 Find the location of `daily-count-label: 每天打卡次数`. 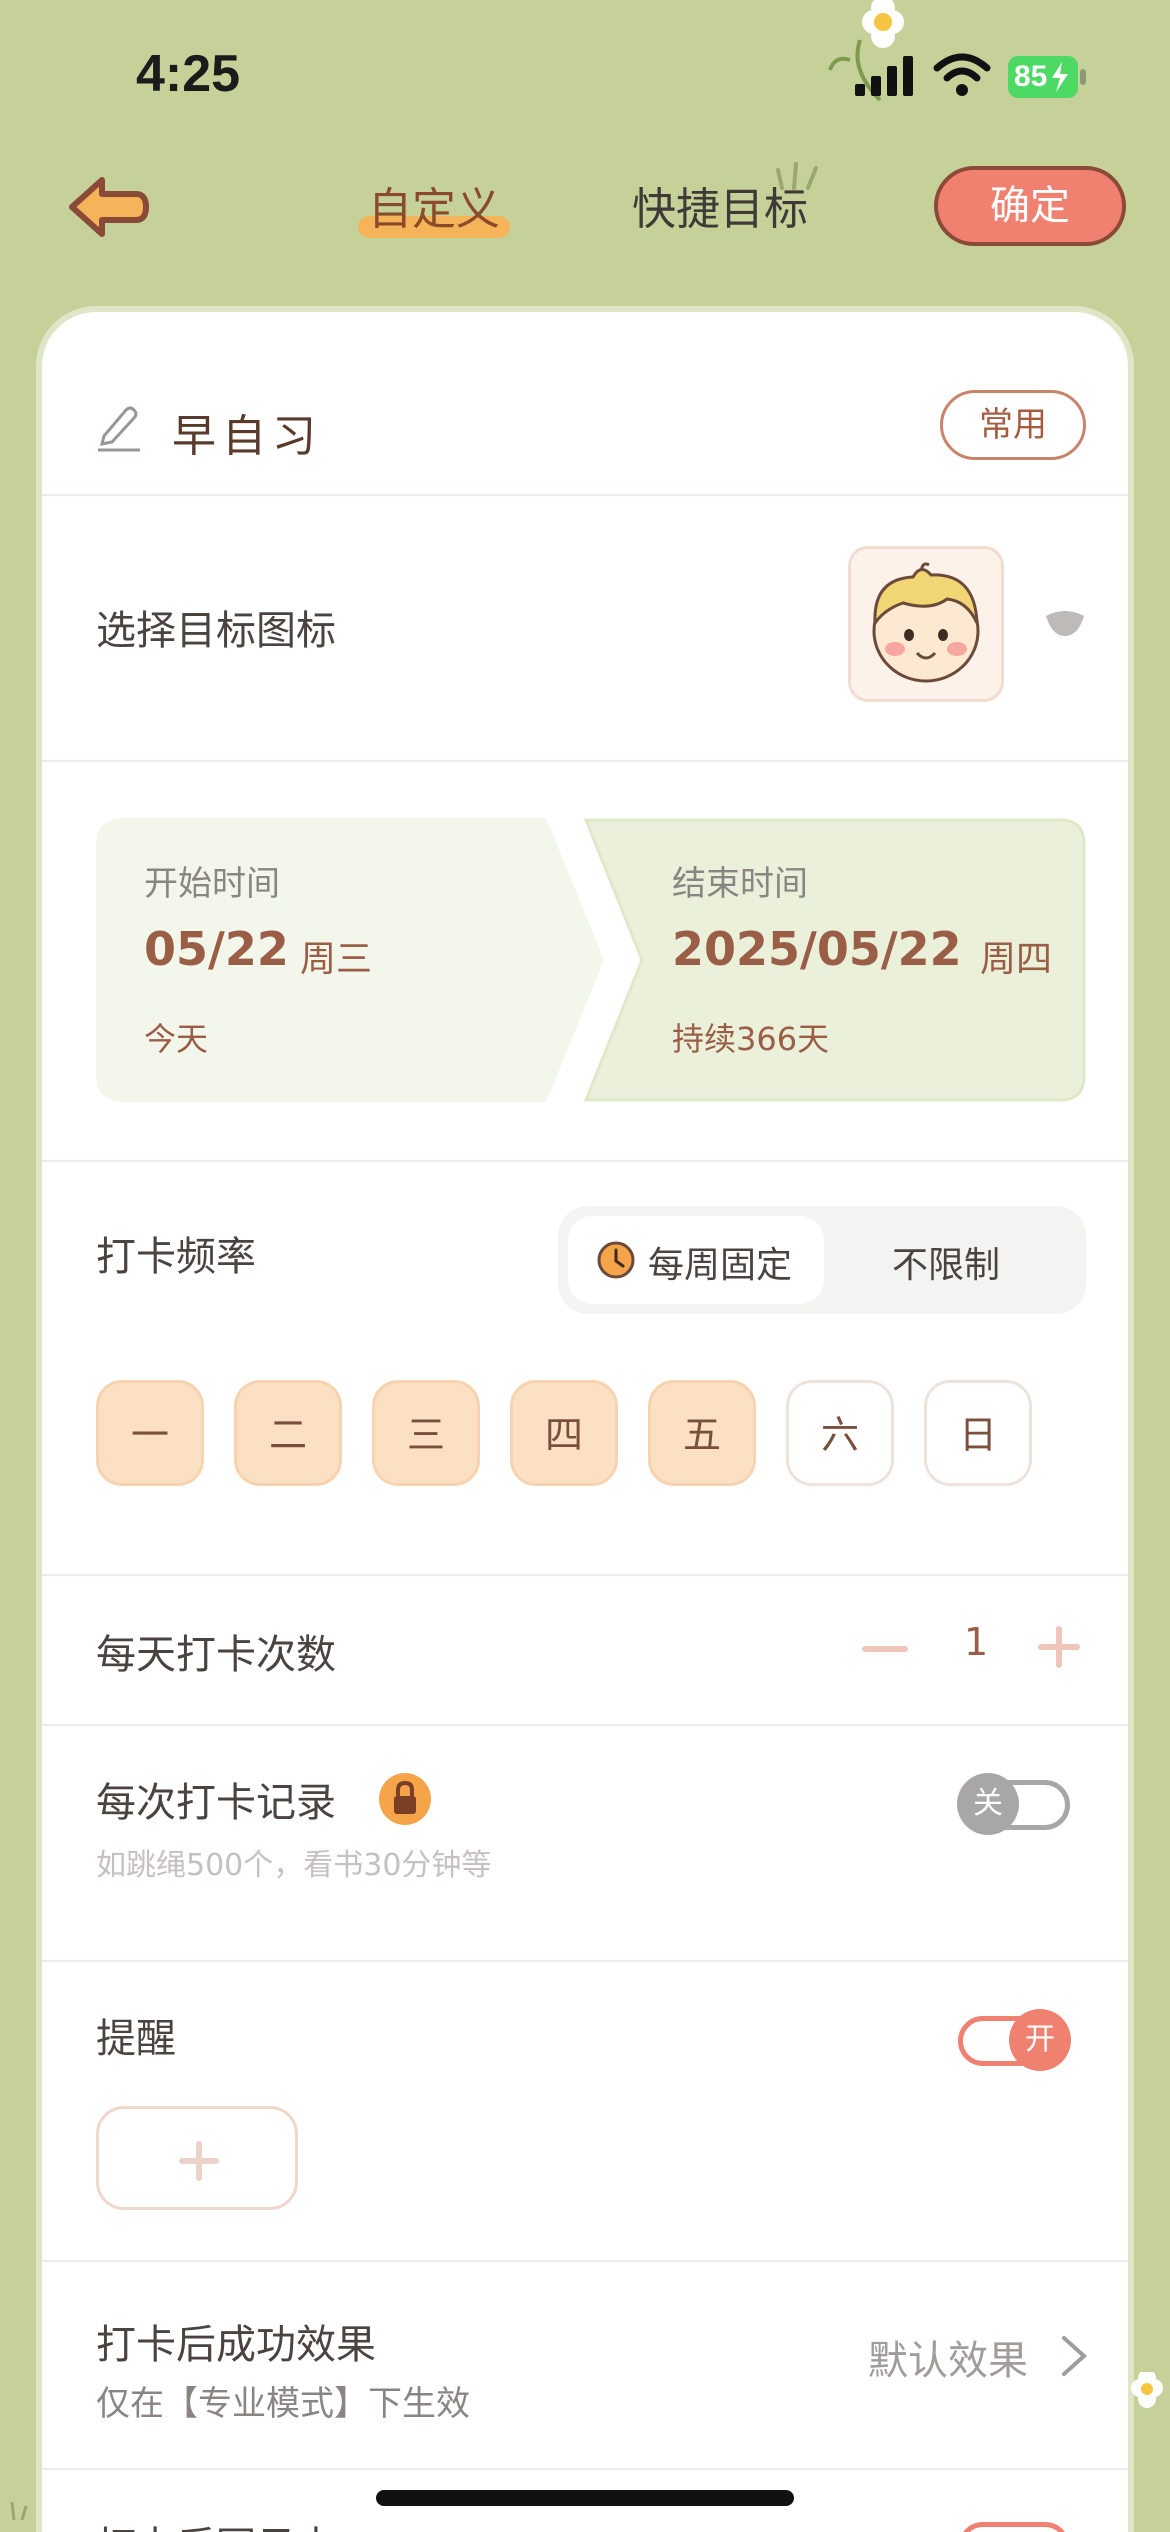

daily-count-label: 每天打卡次数 is located at coordinates (216, 1655).